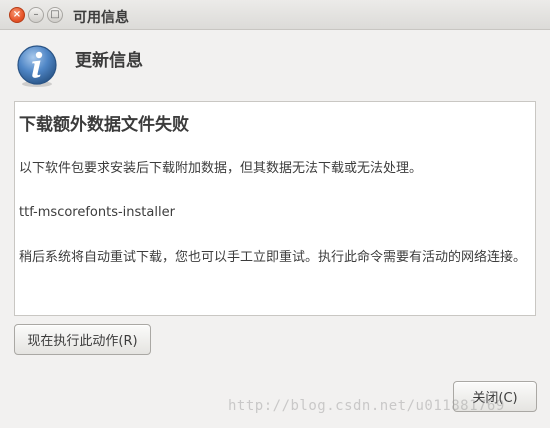  What do you see at coordinates (101, 18) in the screenshot?
I see `window-title: 可用信息` at bounding box center [101, 18].